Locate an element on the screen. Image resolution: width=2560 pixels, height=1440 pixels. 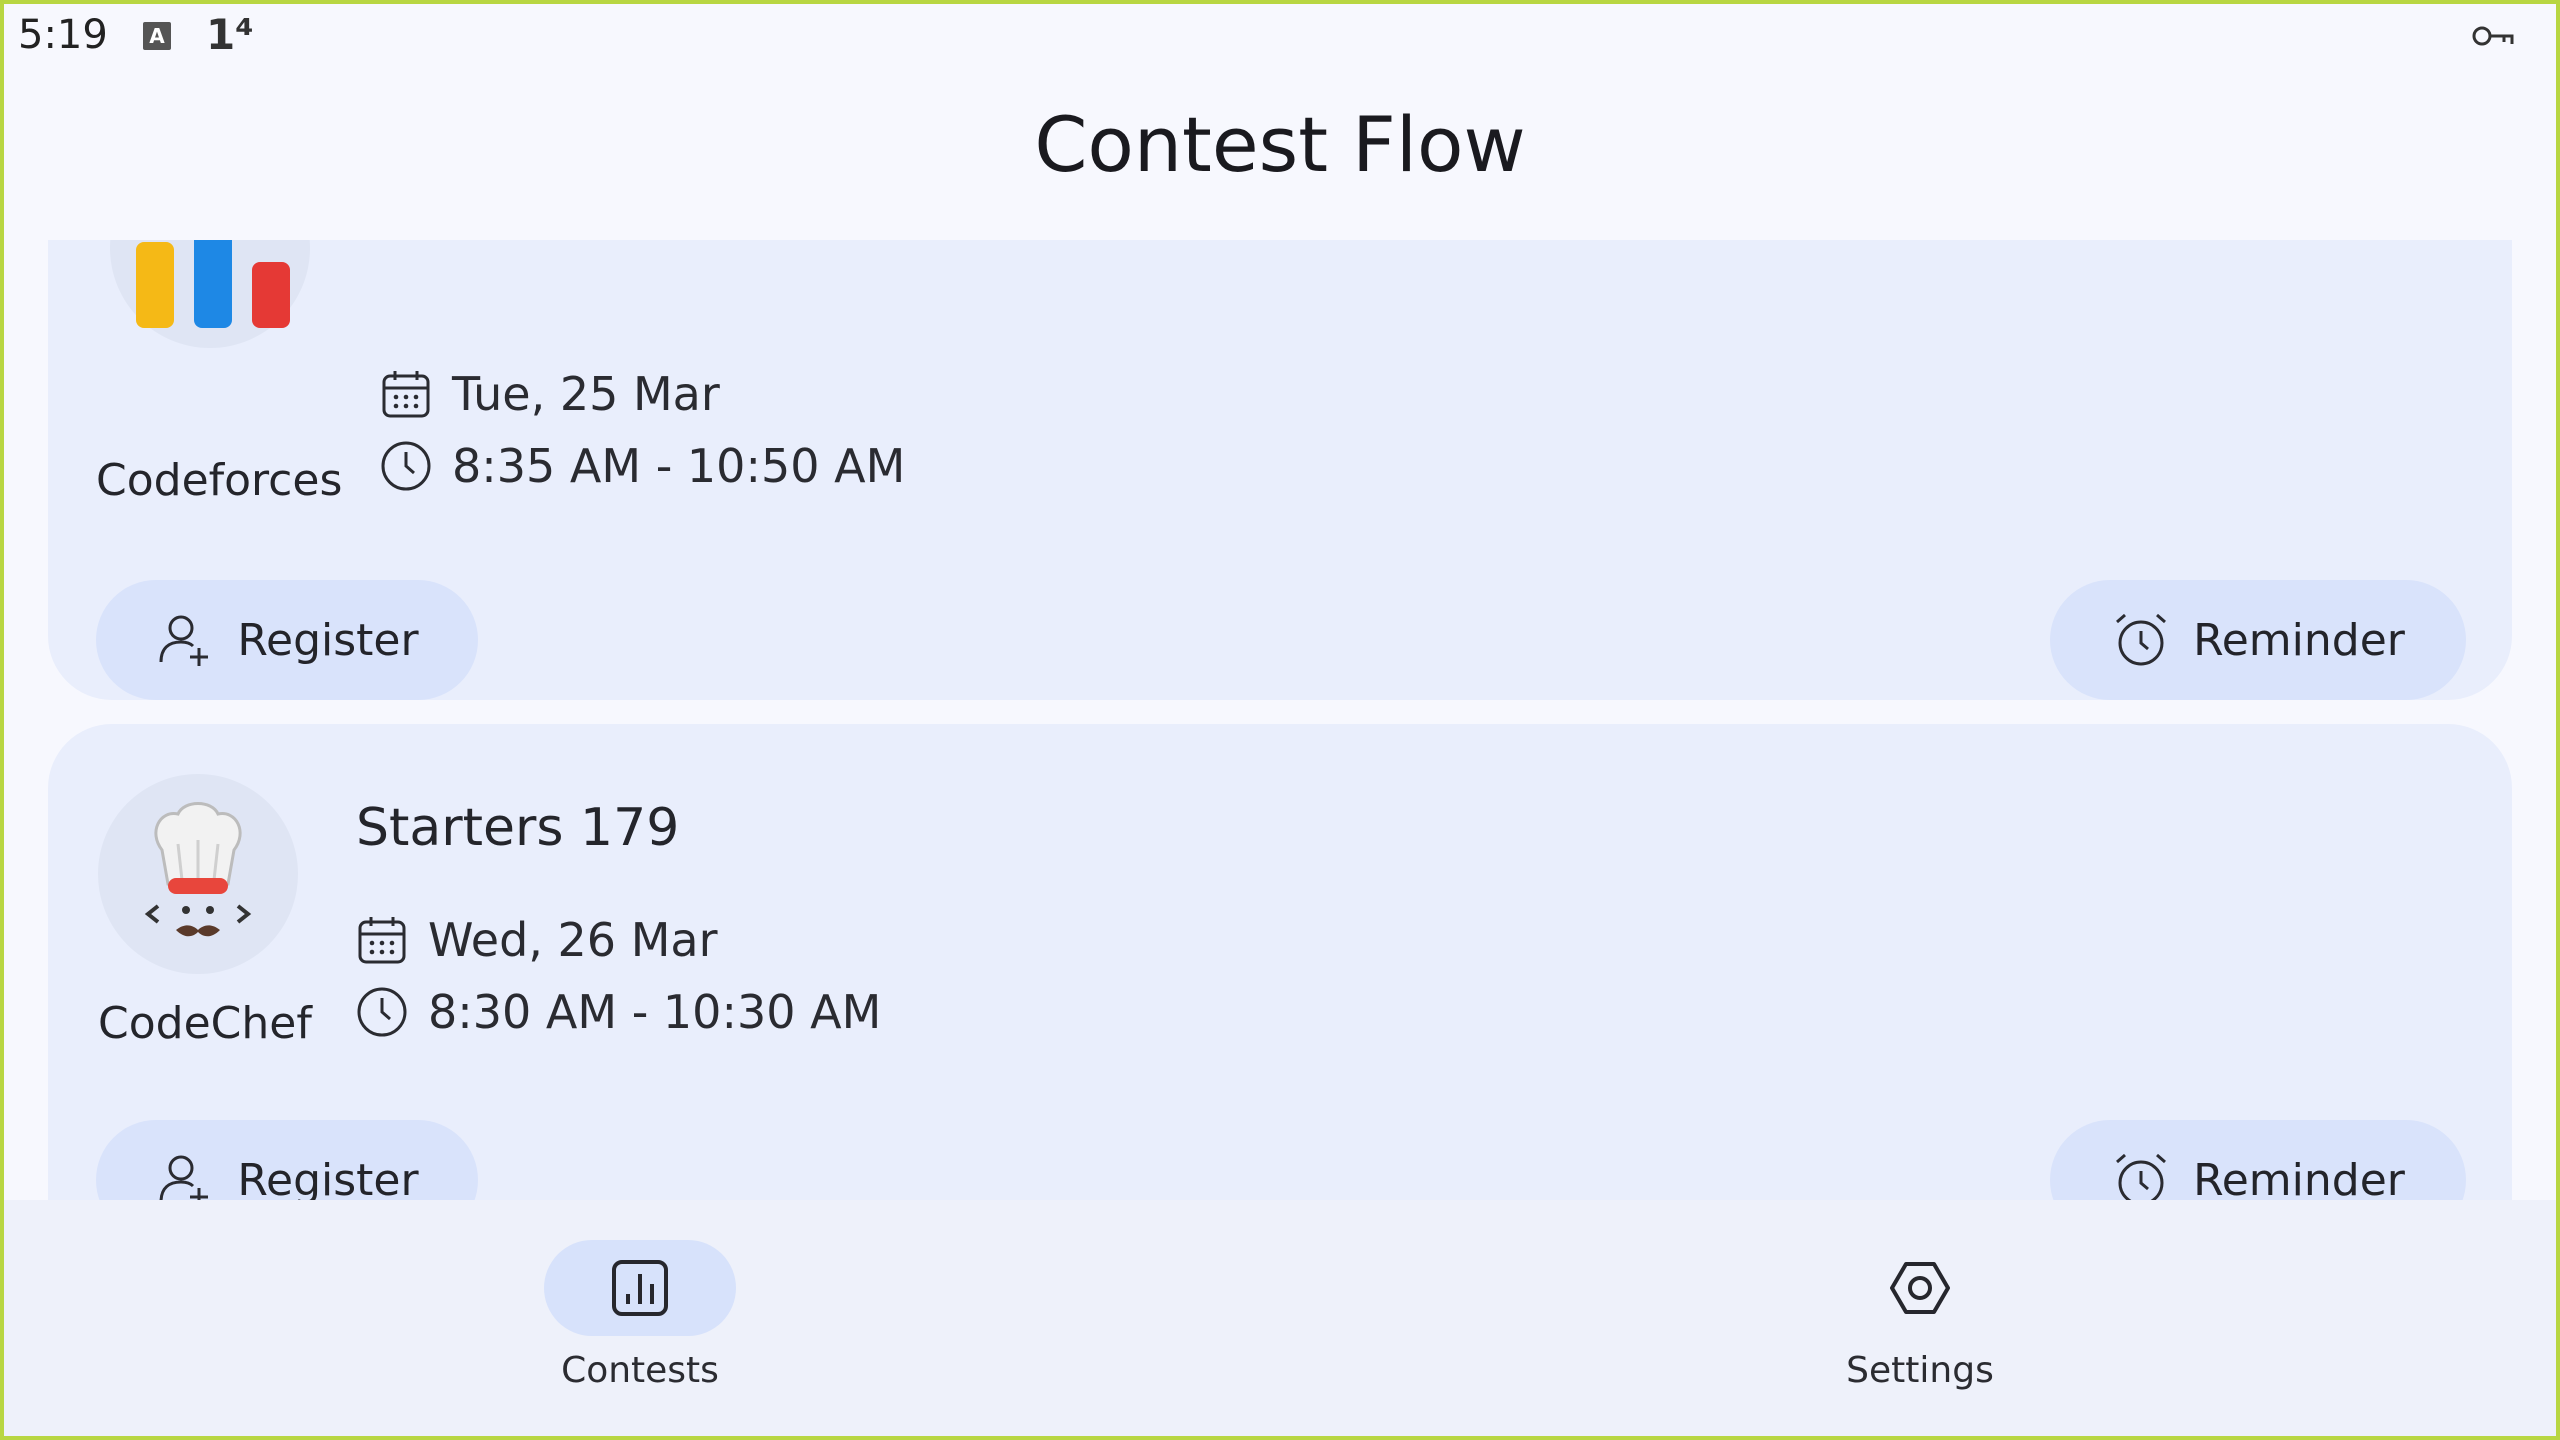
nav-label-settings: Settings is located at coordinates (1920, 1370).